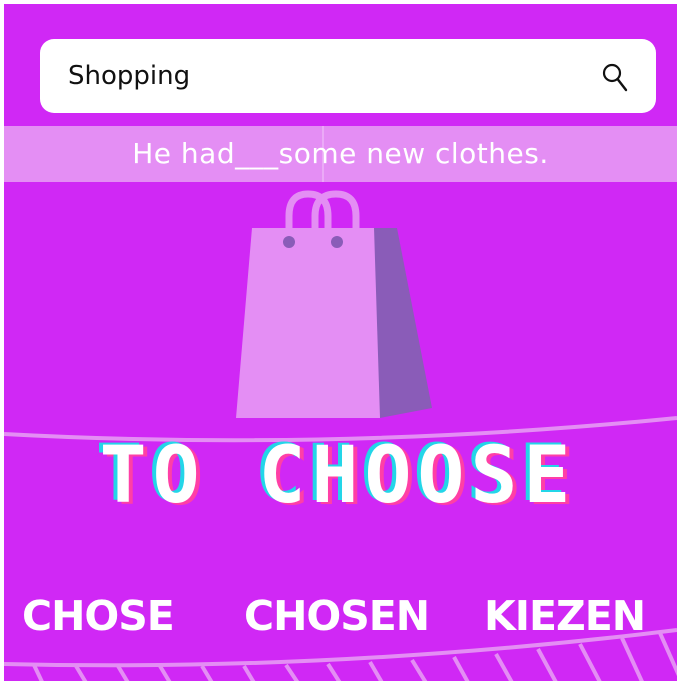  I want to click on shopping-bag-icon, so click(334, 304).